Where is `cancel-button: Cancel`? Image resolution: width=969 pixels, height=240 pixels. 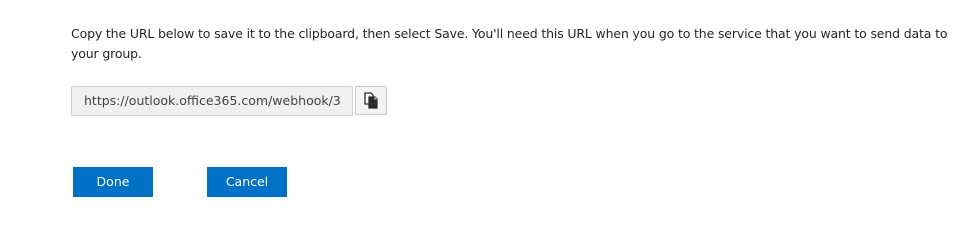
cancel-button: Cancel is located at coordinates (247, 182).